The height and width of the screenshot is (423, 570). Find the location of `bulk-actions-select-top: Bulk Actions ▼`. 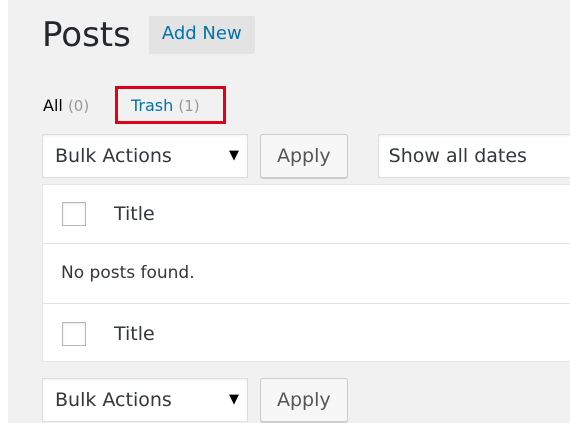

bulk-actions-select-top: Bulk Actions ▼ is located at coordinates (145, 156).